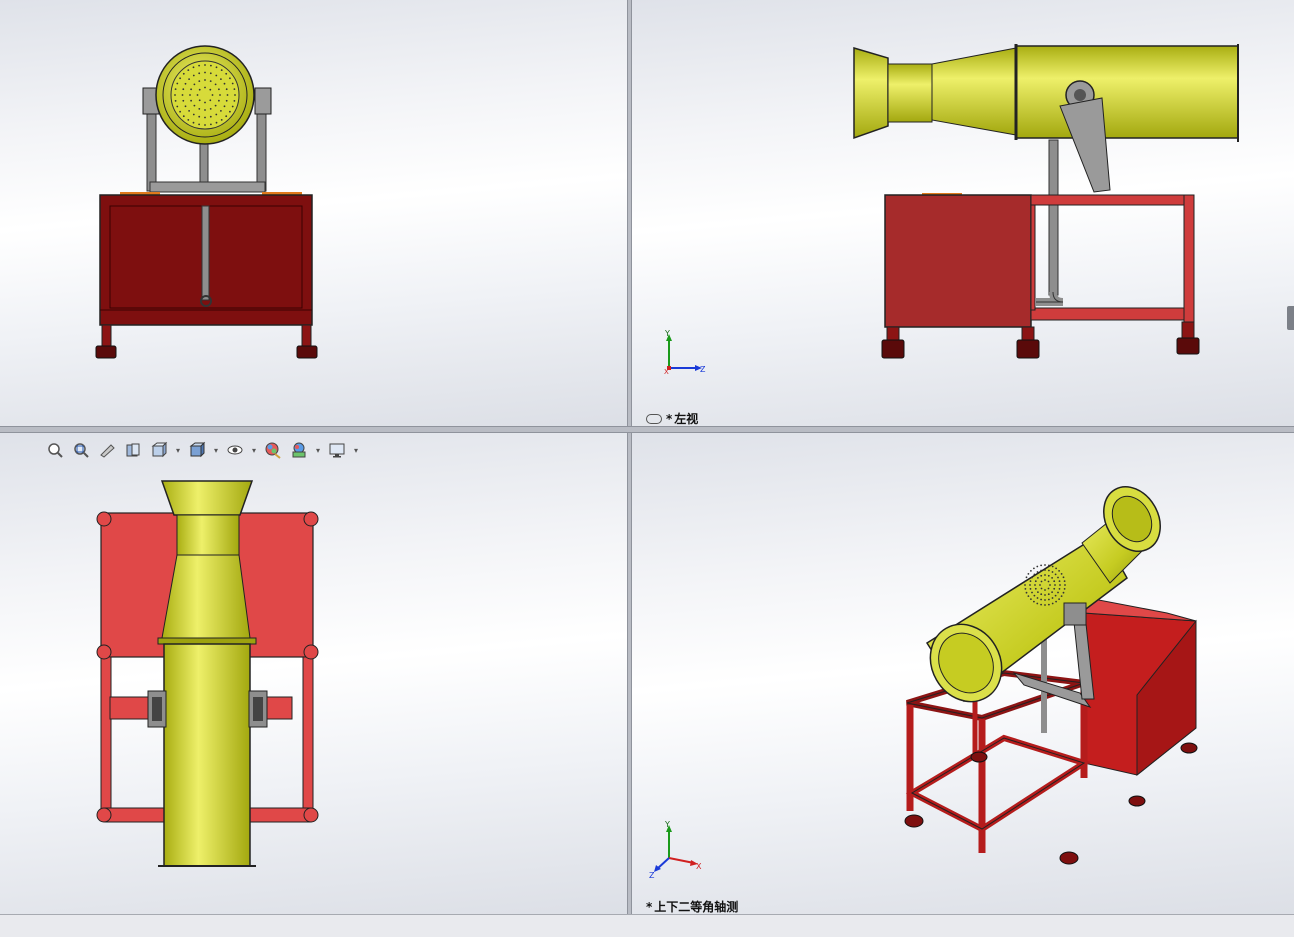 The height and width of the screenshot is (937, 1294). I want to click on link-views-icon, so click(654, 418).